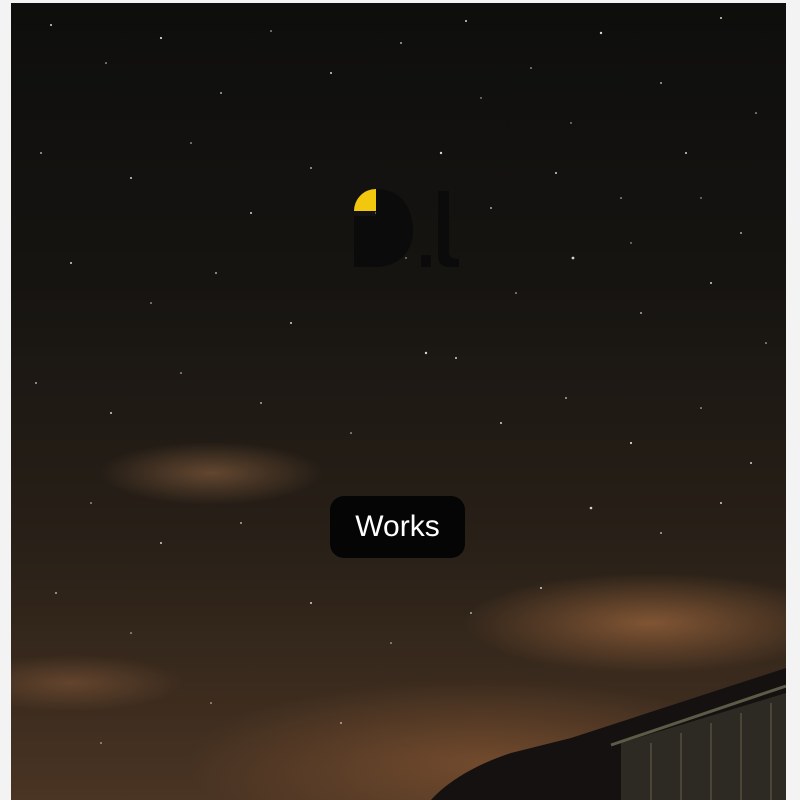 The image size is (800, 800). What do you see at coordinates (608, 734) in the screenshot?
I see `barn-roof-silhouette` at bounding box center [608, 734].